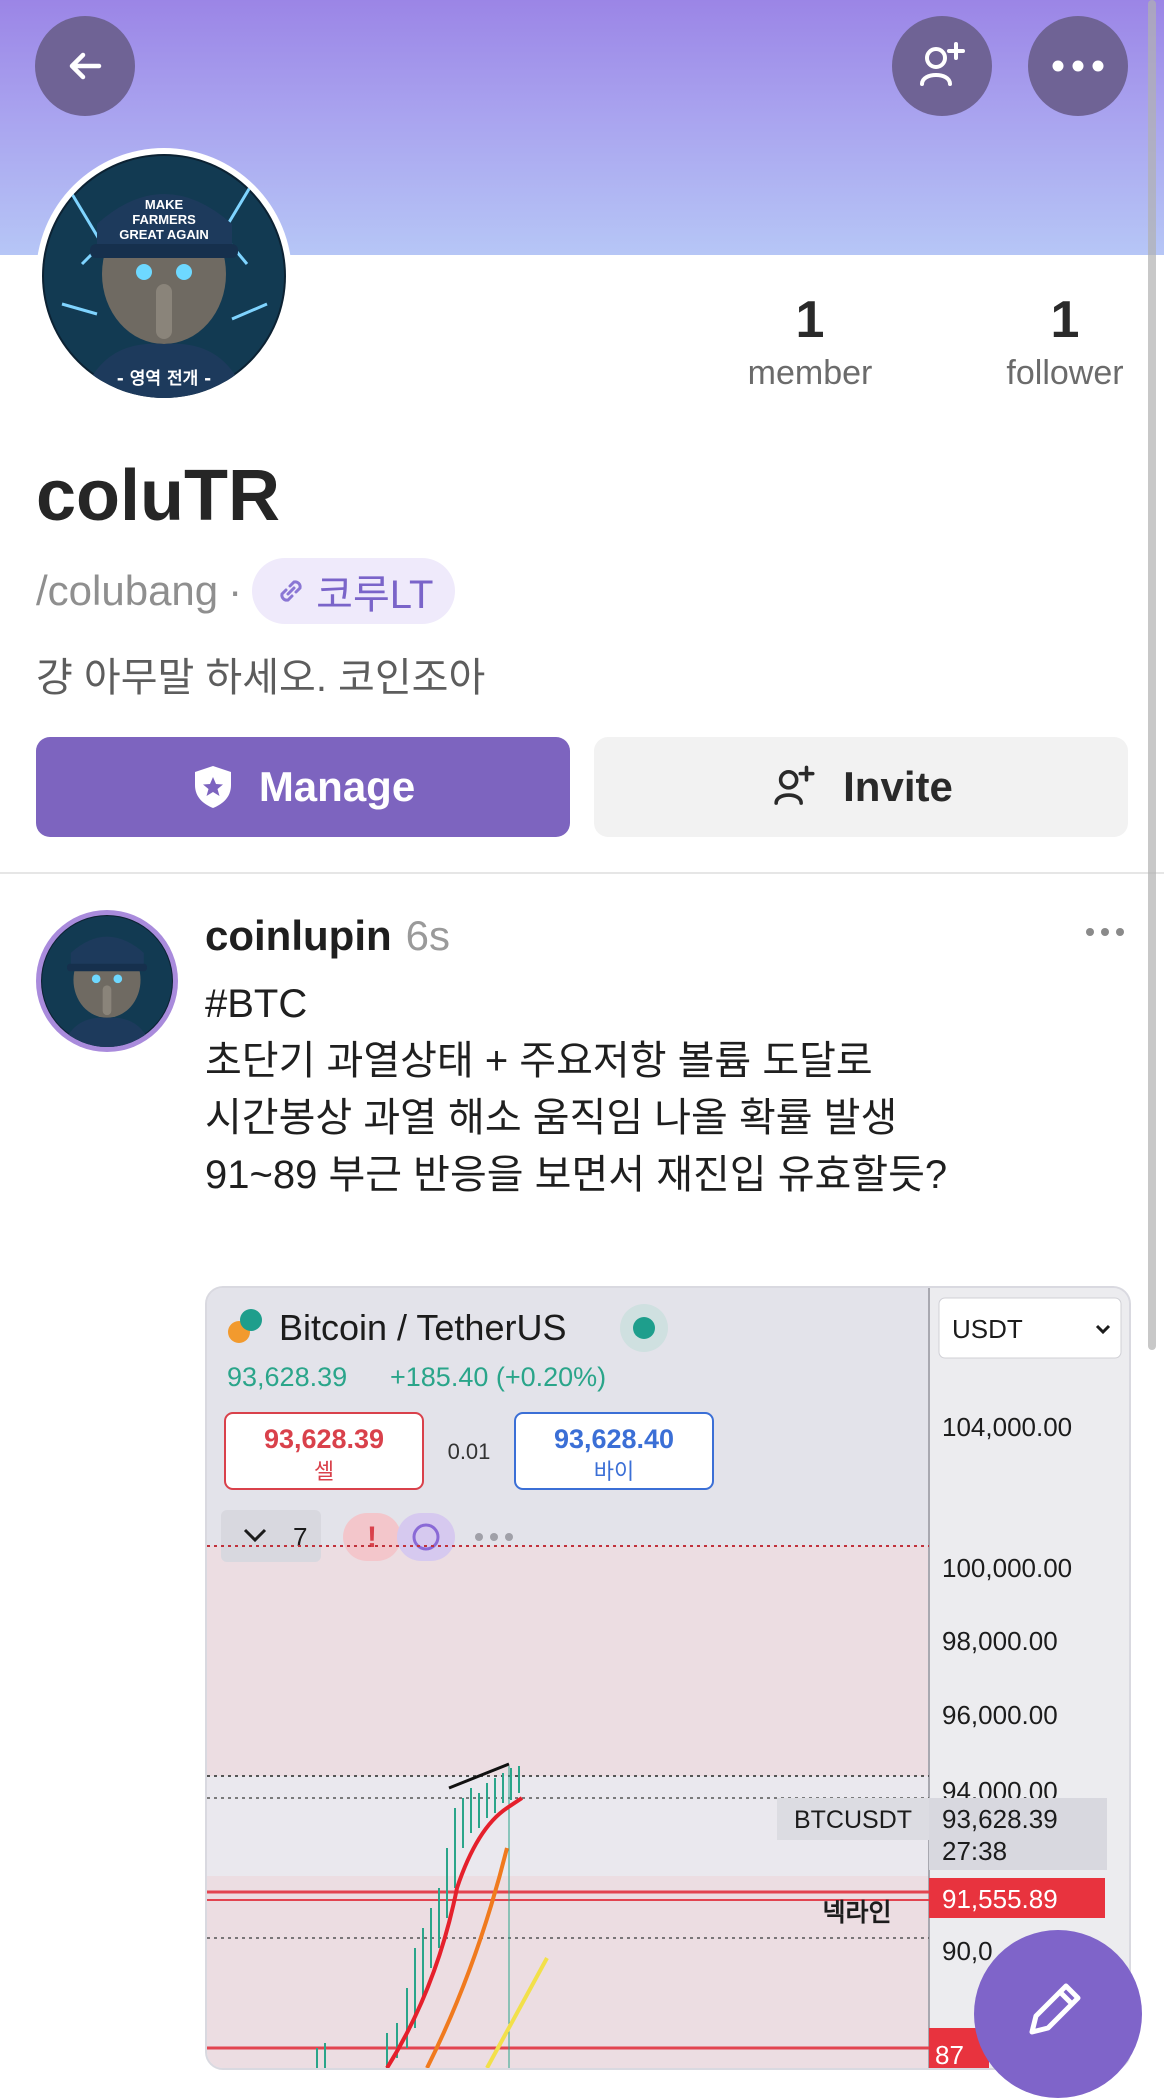  Describe the element at coordinates (1007, 1568) in the screenshot. I see `axis-label: 100,000.00` at that location.